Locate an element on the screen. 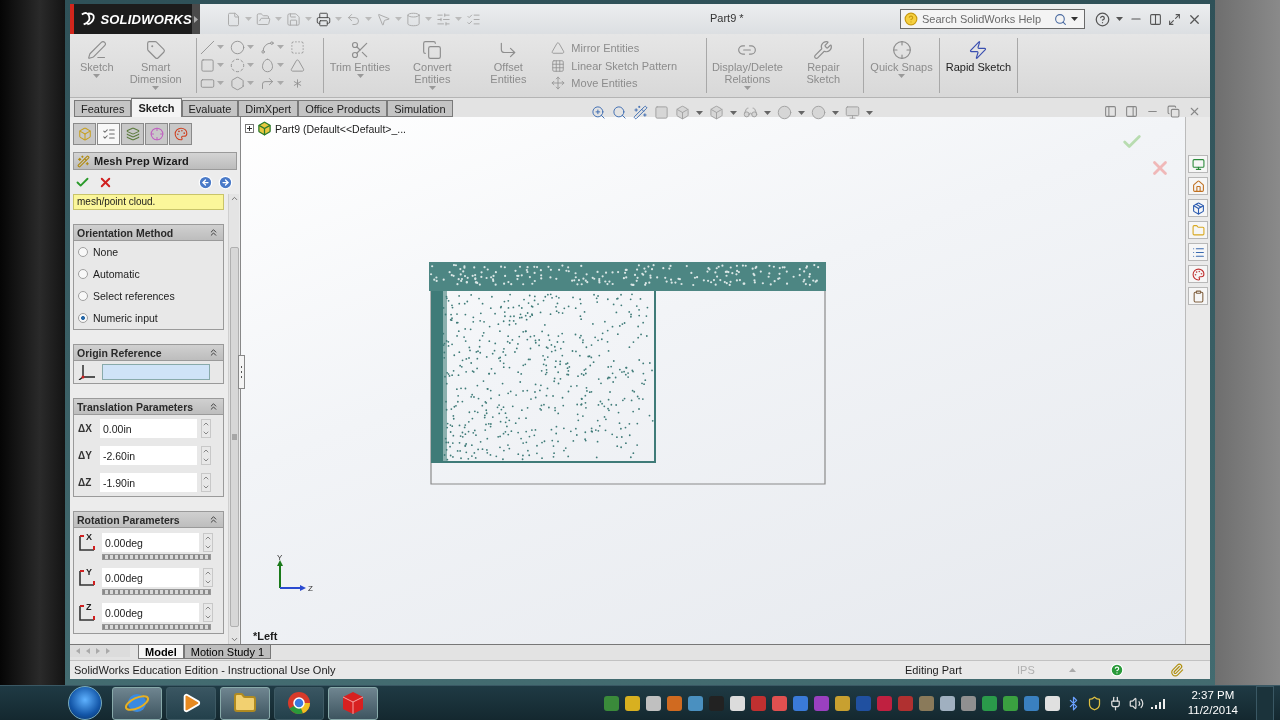 The image size is (1280, 720). save-icon is located at coordinates (293, 19).